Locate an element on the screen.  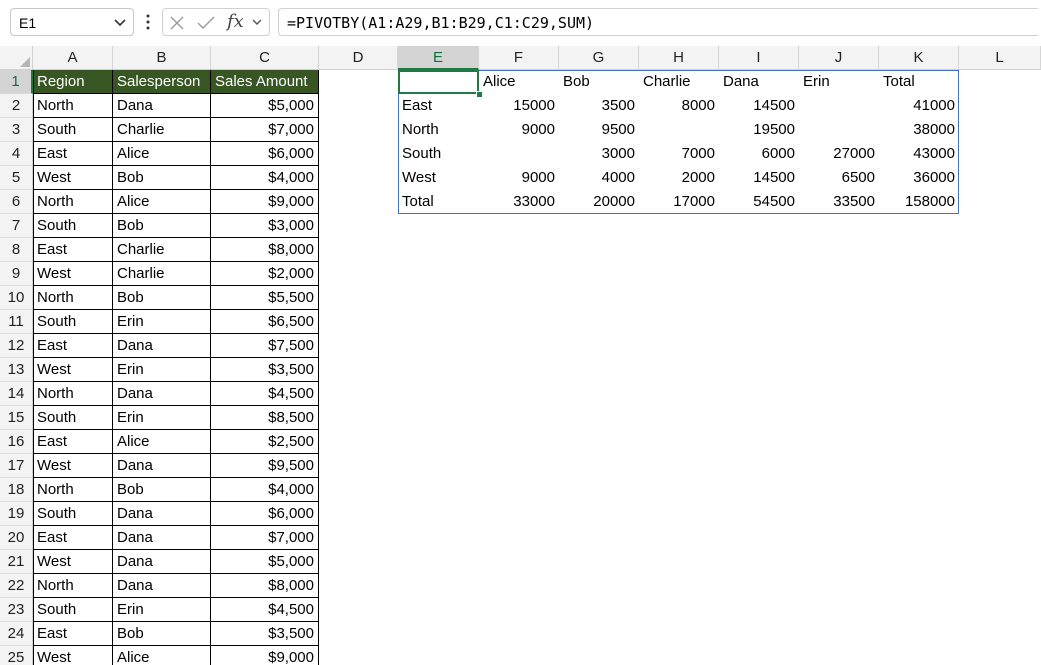
column-header-f: F is located at coordinates (519, 58).